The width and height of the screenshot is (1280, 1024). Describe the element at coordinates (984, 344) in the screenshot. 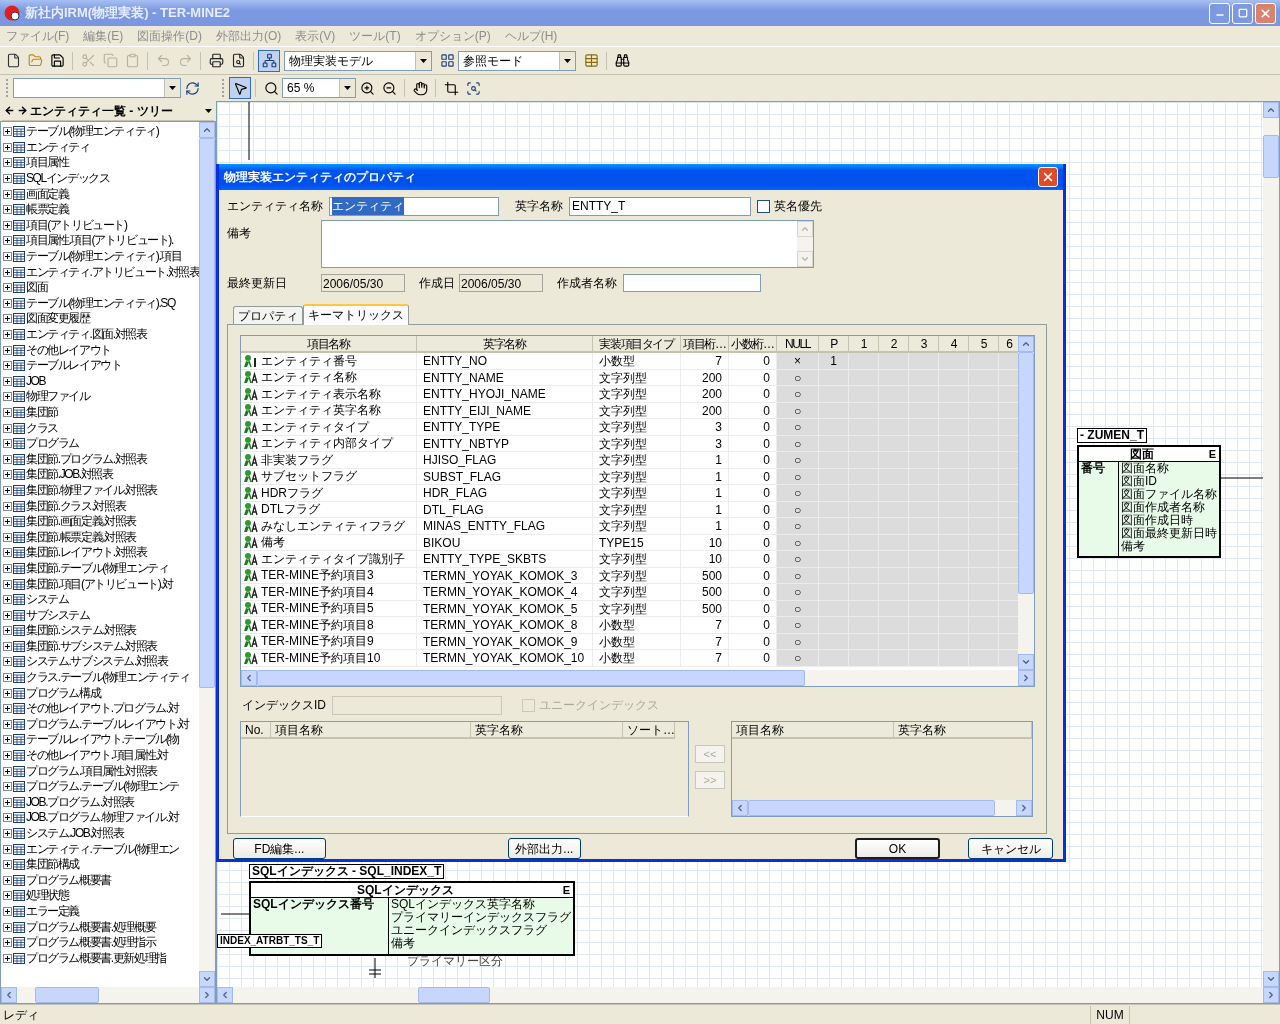

I see `column-header: 5` at that location.